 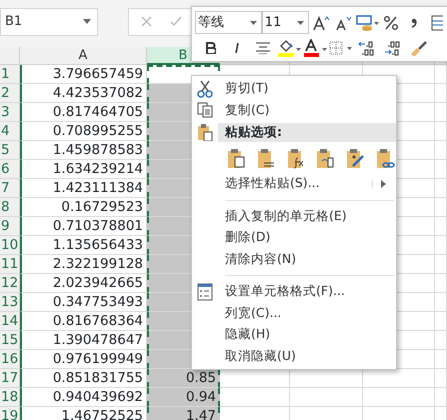 I want to click on row-header: 19, so click(x=10, y=413).